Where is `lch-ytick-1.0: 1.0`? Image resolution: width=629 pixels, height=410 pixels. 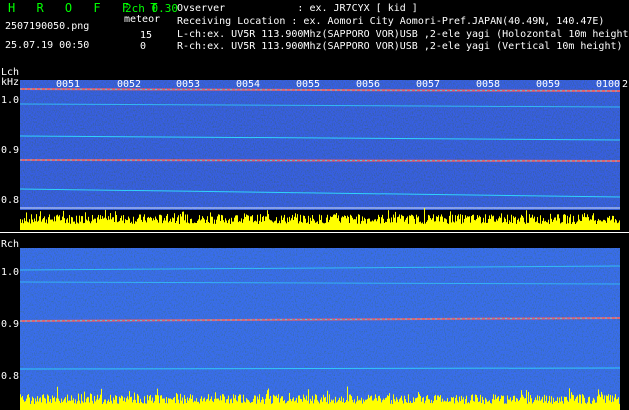
lch-ytick-1.0: 1.0 is located at coordinates (10, 100).